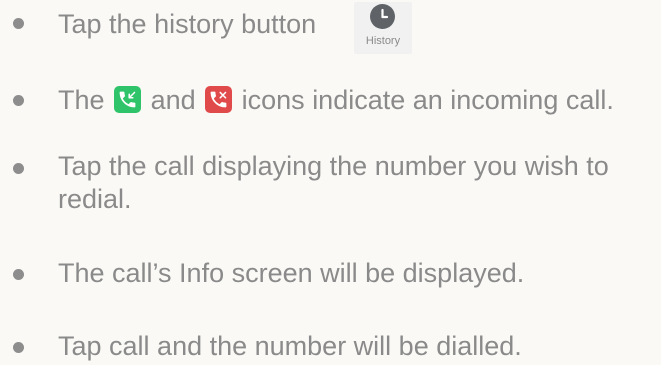  I want to click on item-text-before: The, so click(81, 99).